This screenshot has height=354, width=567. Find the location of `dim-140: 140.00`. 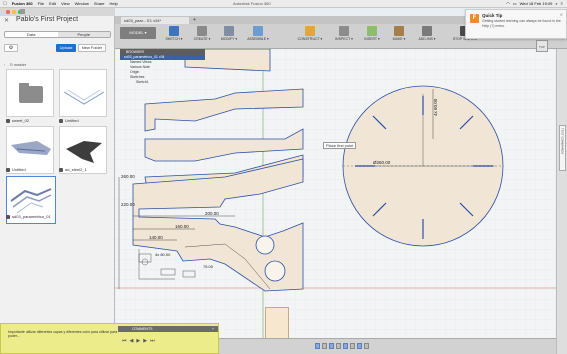

dim-140: 140.00 is located at coordinates (156, 237).